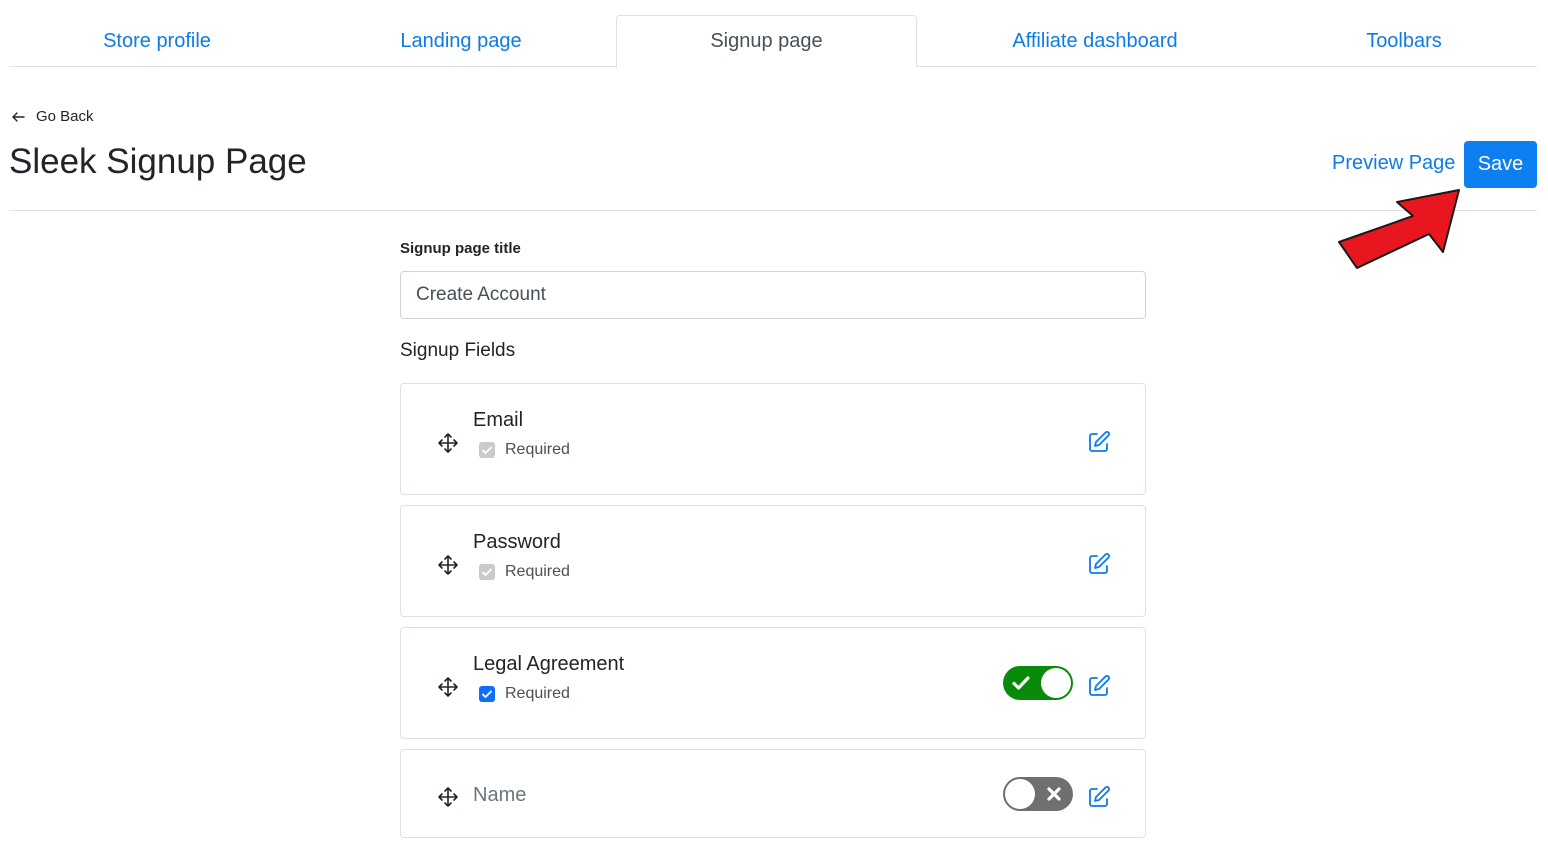  I want to click on tab-affiliate-dashboard: Affiliate dashboard, so click(1095, 41).